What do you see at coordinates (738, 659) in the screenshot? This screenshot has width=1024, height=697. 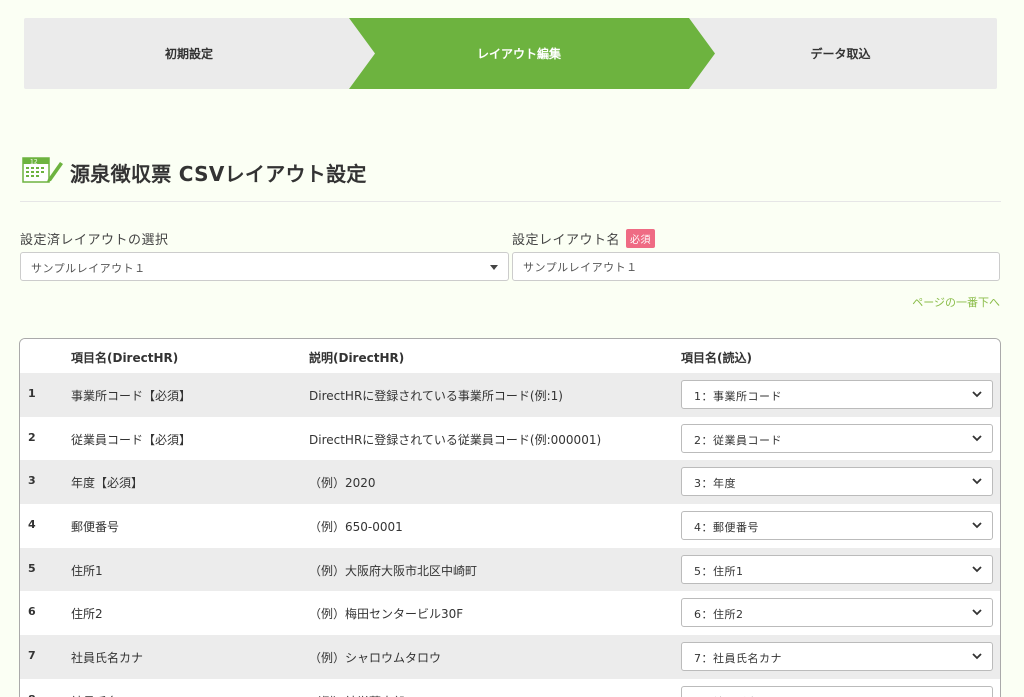 I see `row-import-select-value: 7：社員氏名カナ` at bounding box center [738, 659].